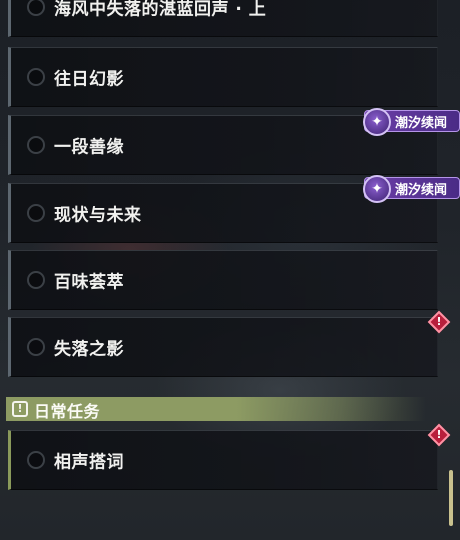 Image resolution: width=460 pixels, height=540 pixels. Describe the element at coordinates (451, 498) in the screenshot. I see `scrollbar` at that location.